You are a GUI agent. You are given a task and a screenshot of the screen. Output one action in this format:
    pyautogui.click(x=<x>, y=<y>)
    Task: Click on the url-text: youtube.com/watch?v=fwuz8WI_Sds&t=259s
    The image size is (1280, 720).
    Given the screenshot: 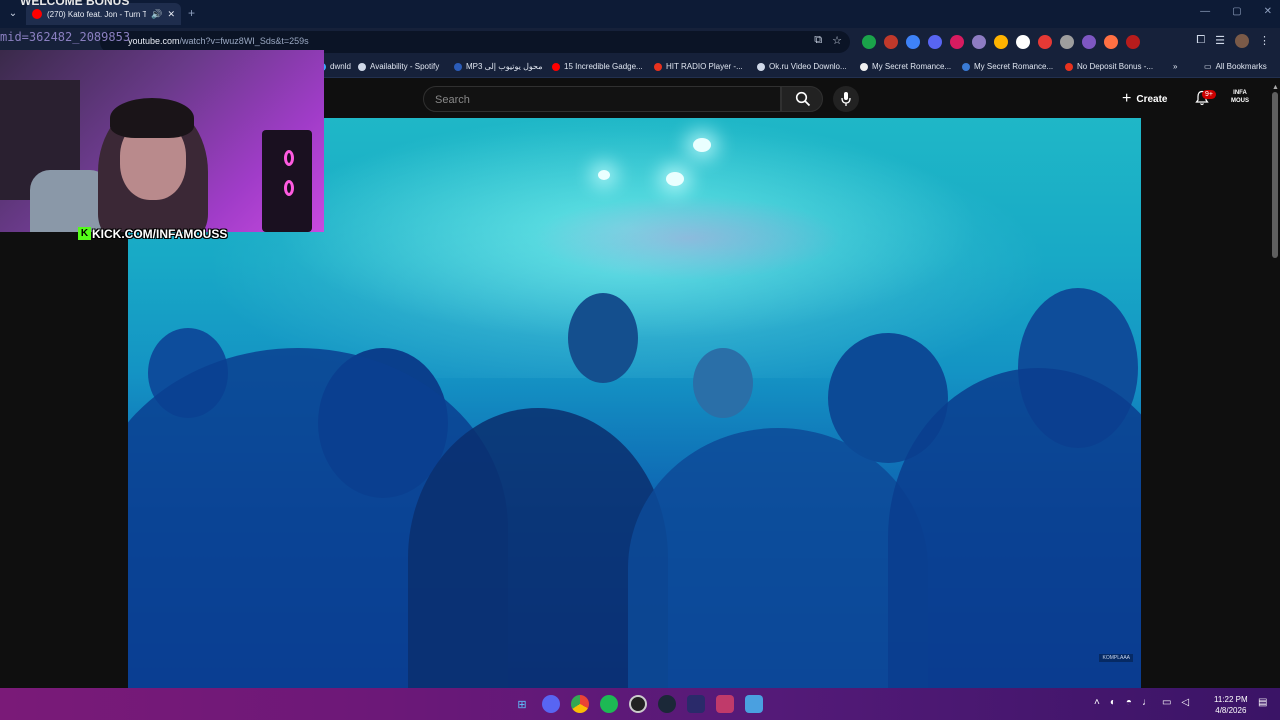 What is the action you would take?
    pyautogui.click(x=218, y=41)
    